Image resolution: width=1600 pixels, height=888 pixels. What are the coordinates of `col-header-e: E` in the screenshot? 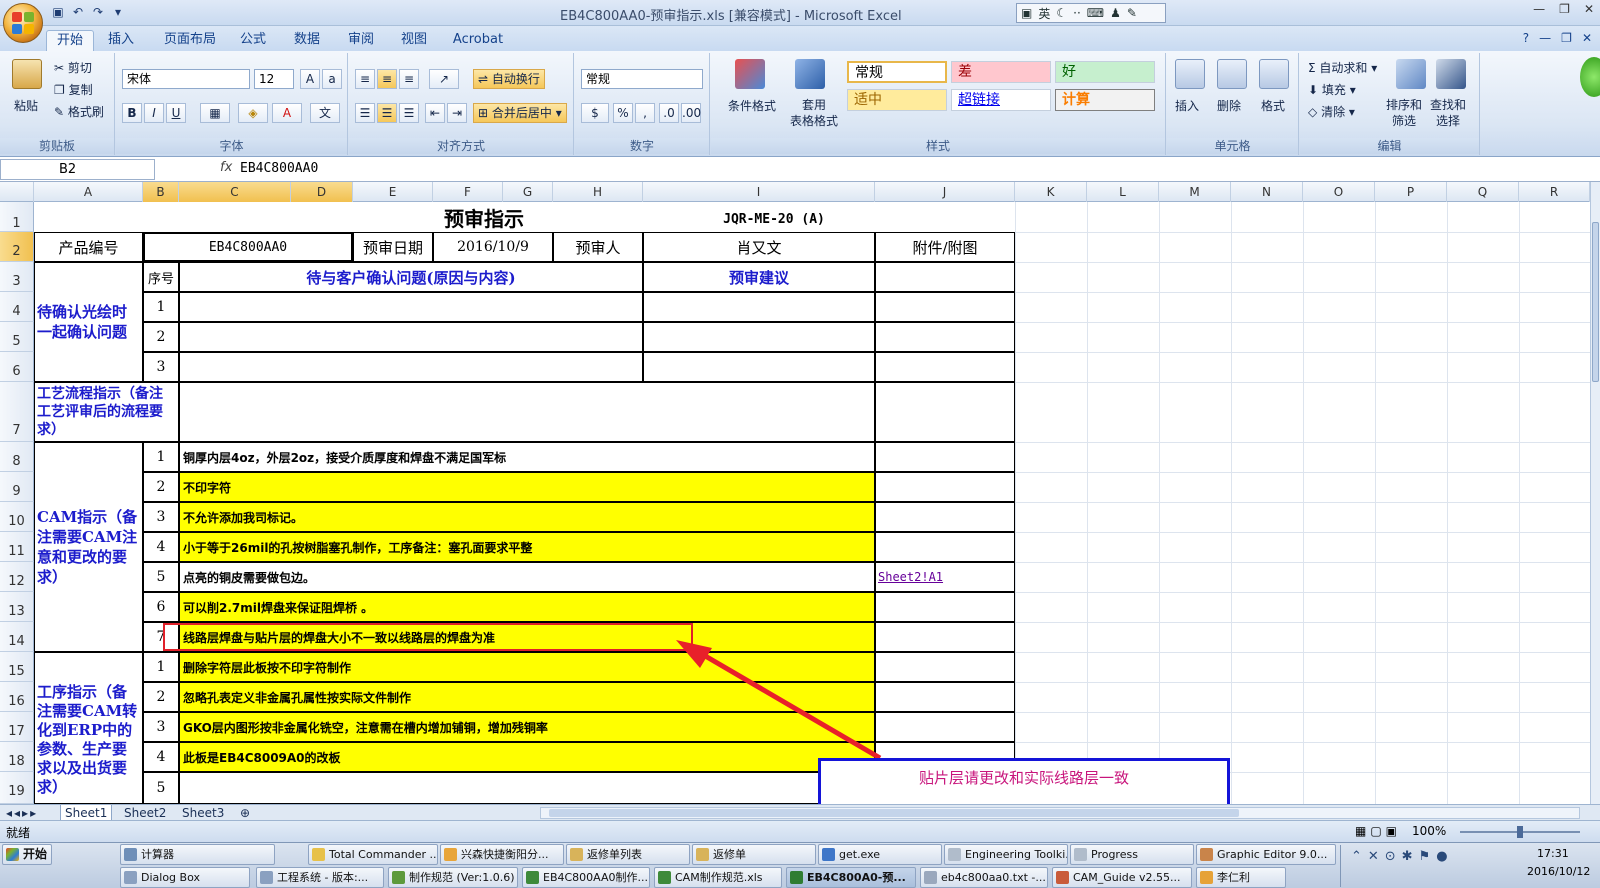 It's located at (393, 192).